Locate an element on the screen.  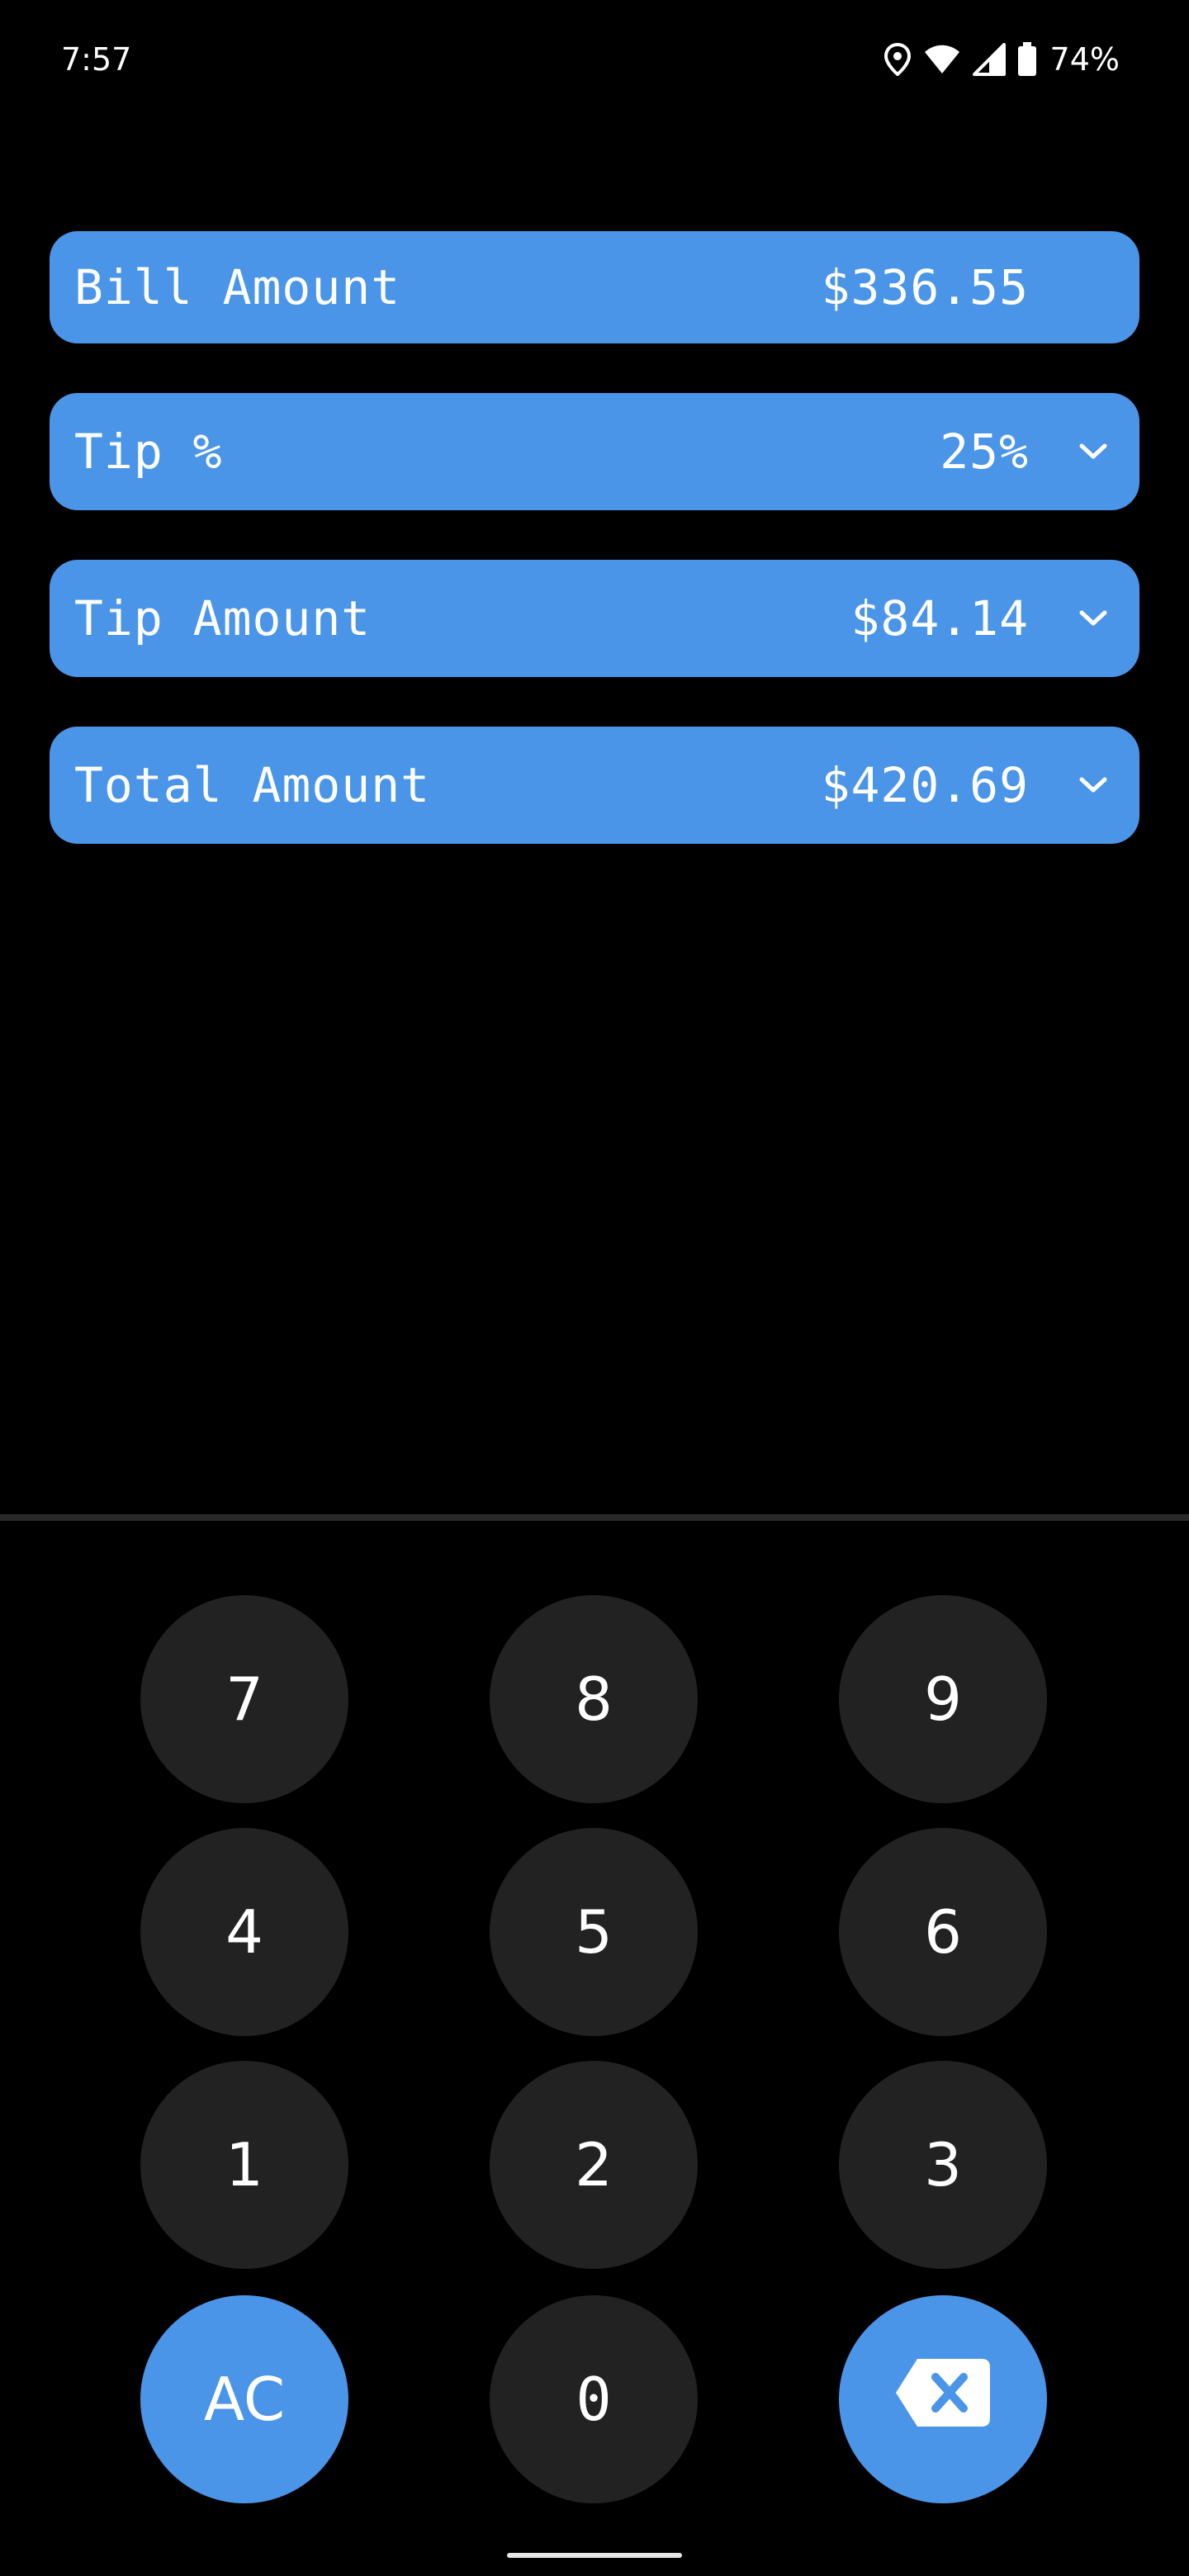
key-8: 8 is located at coordinates (594, 1699).